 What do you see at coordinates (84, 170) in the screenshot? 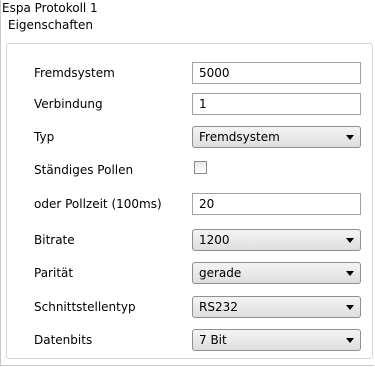
I see `pollen-label: Ständiges Pollen` at bounding box center [84, 170].